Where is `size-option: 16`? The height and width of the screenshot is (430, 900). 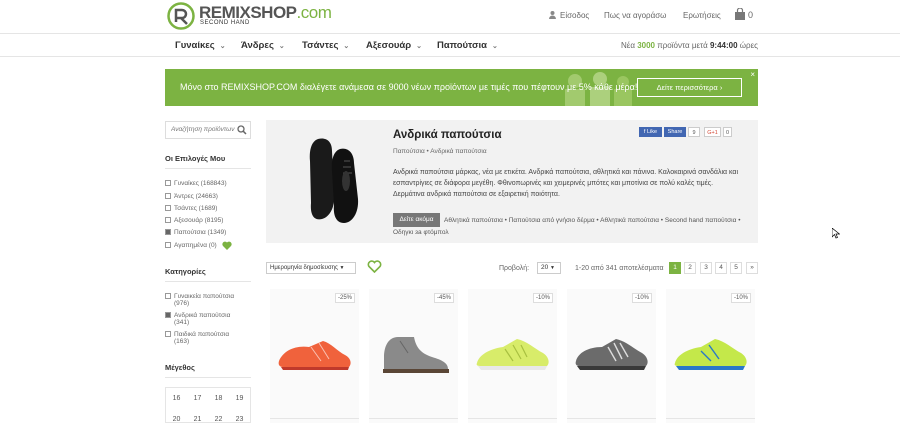
size-option: 16 is located at coordinates (176, 398).